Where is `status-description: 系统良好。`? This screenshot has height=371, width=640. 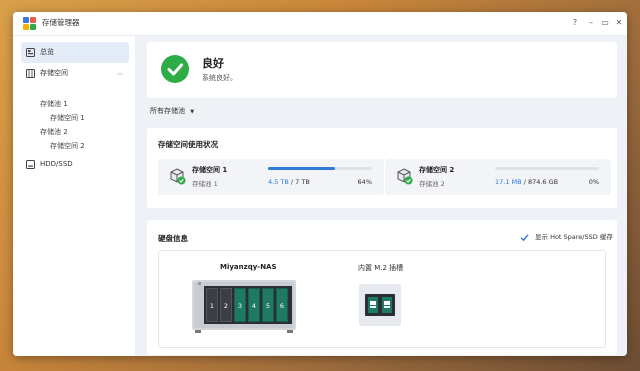
status-description: 系统良好。 is located at coordinates (219, 78).